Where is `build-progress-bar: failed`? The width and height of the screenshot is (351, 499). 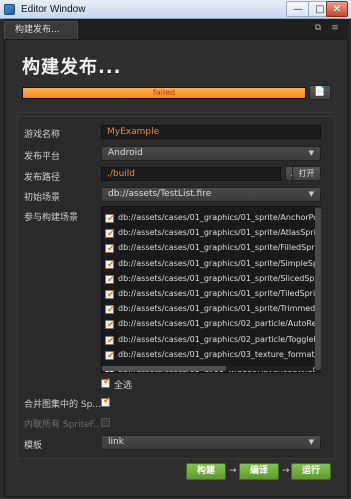
build-progress-bar: failed is located at coordinates (164, 93).